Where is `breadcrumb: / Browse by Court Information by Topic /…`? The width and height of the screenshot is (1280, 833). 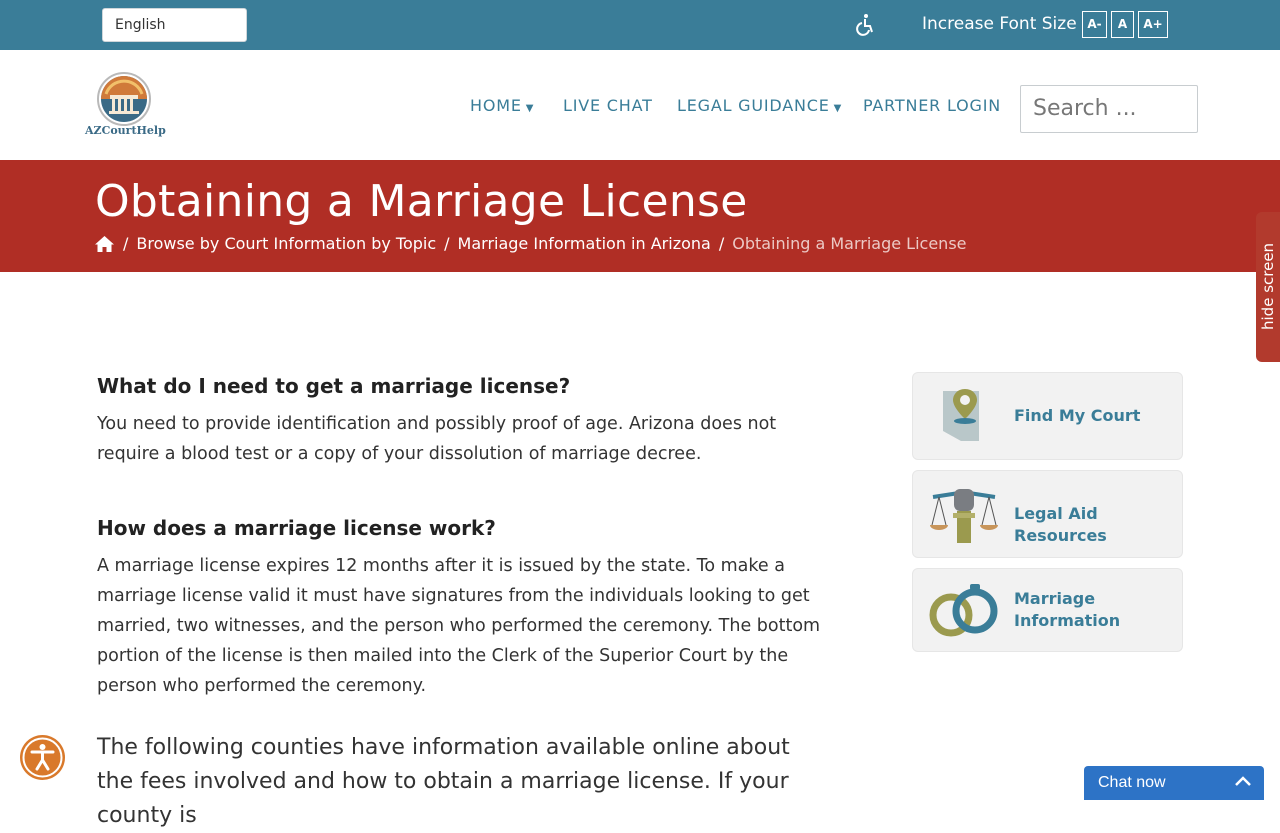 breadcrumb: / Browse by Court Information by Topic /… is located at coordinates (530, 243).